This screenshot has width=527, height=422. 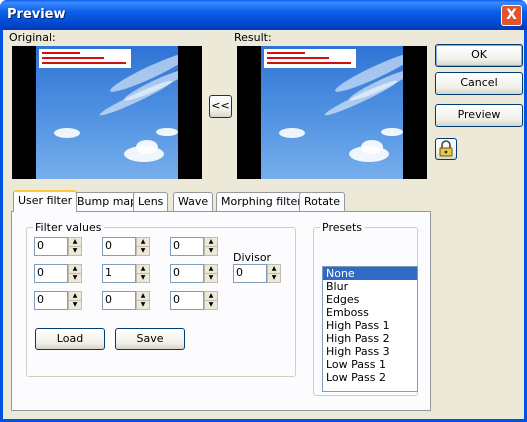 What do you see at coordinates (479, 83) in the screenshot?
I see `cancel-button: Cancel` at bounding box center [479, 83].